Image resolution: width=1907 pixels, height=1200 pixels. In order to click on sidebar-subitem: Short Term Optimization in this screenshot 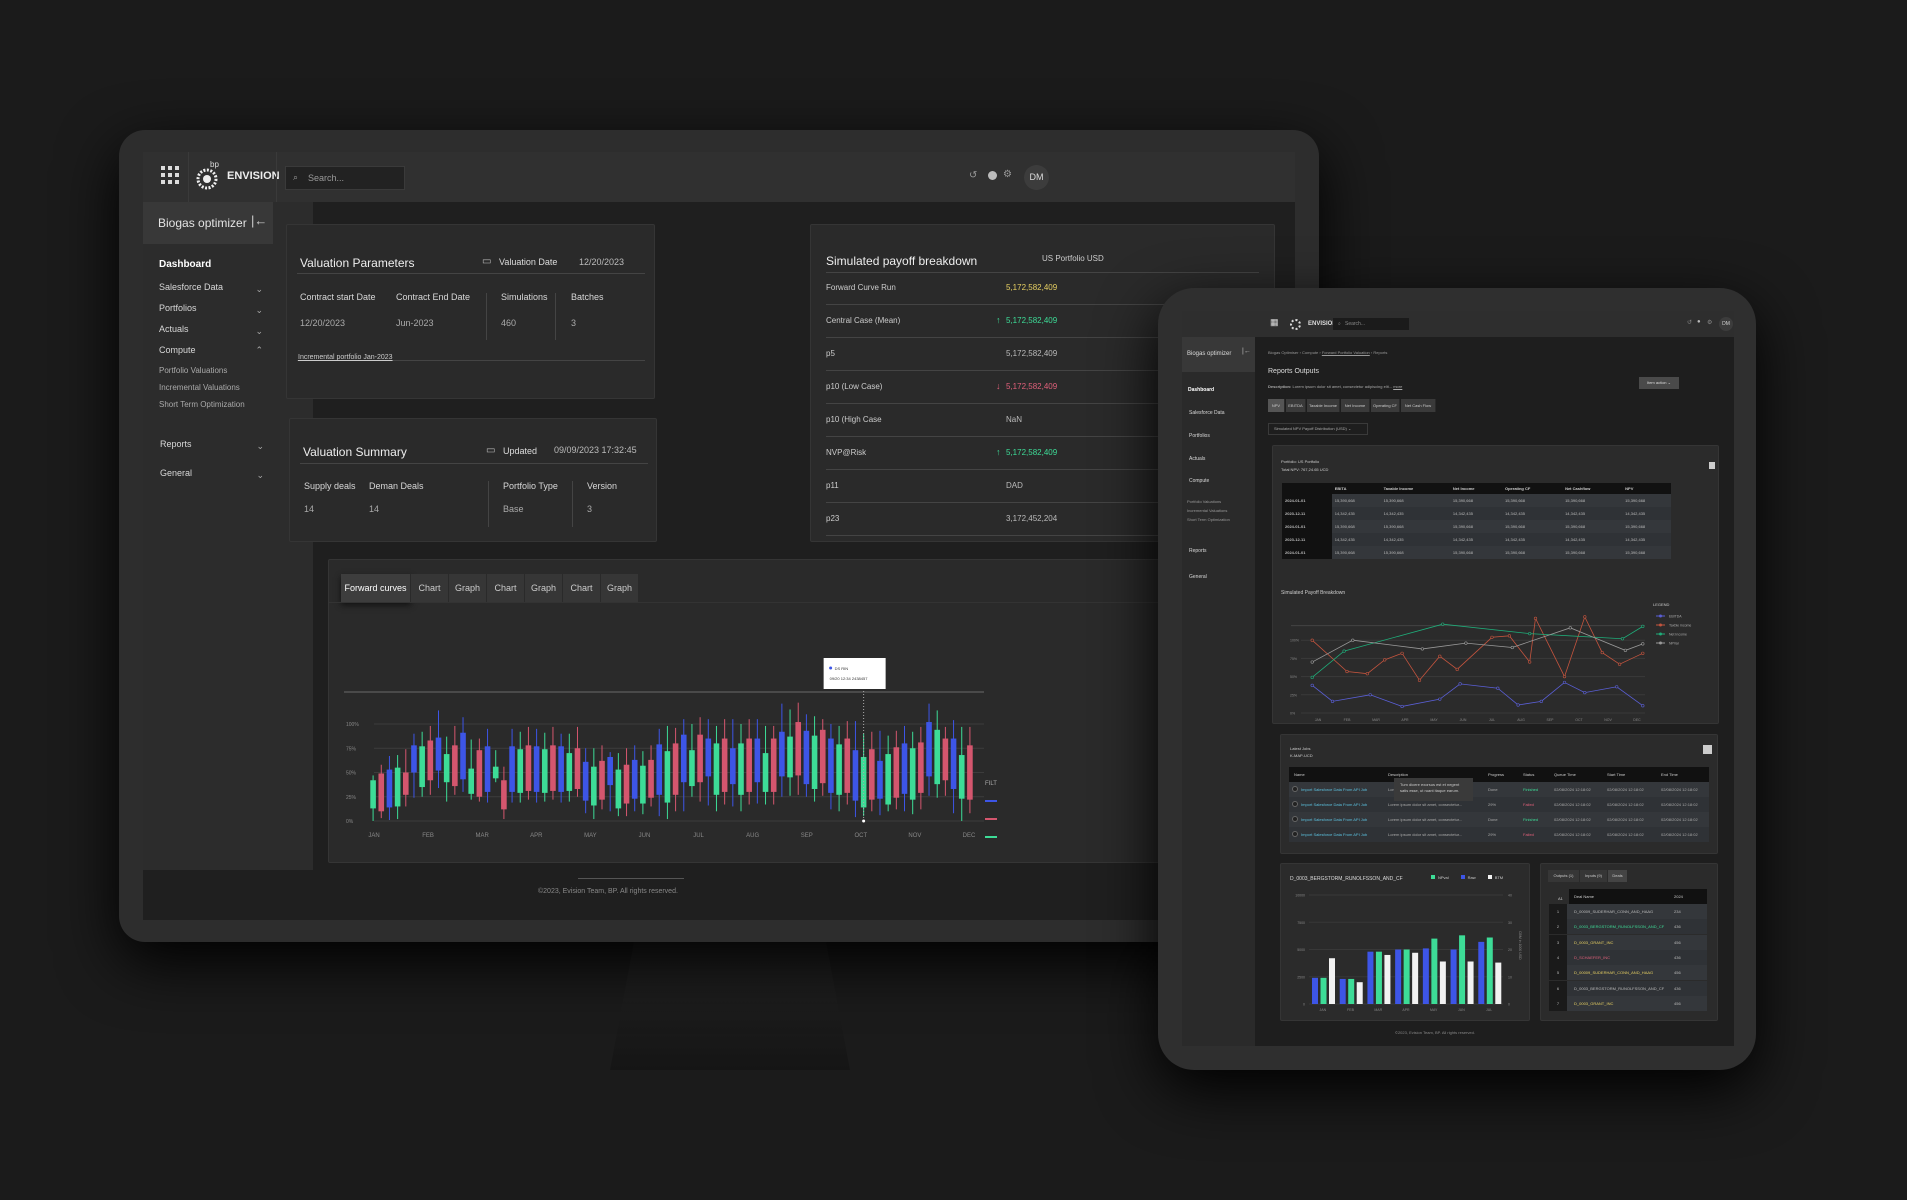, I will do `click(1208, 519)`.